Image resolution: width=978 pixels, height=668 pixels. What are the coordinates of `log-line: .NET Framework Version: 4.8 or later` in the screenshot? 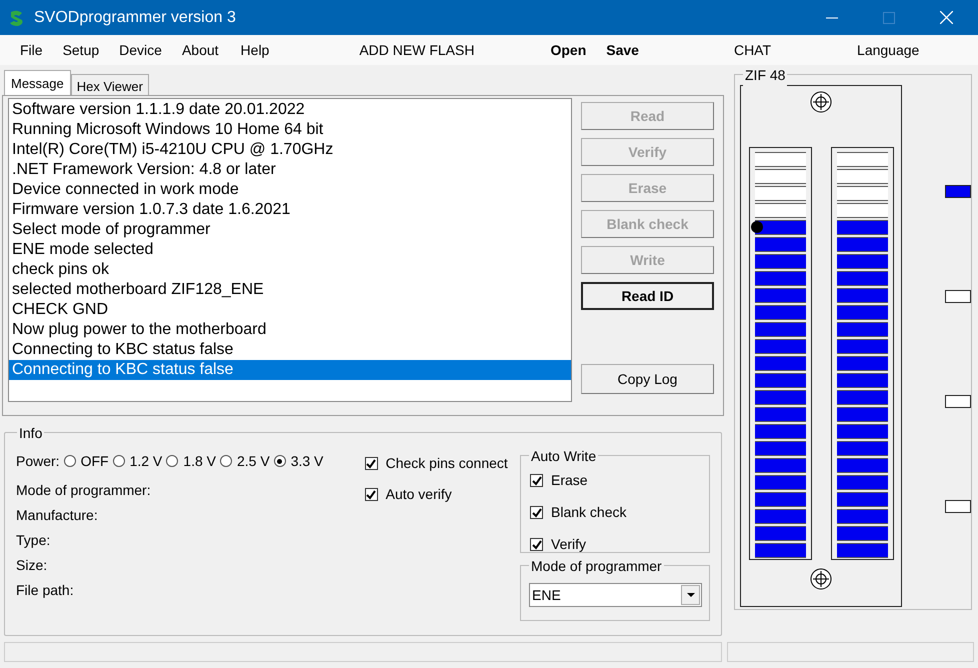 It's located at (290, 170).